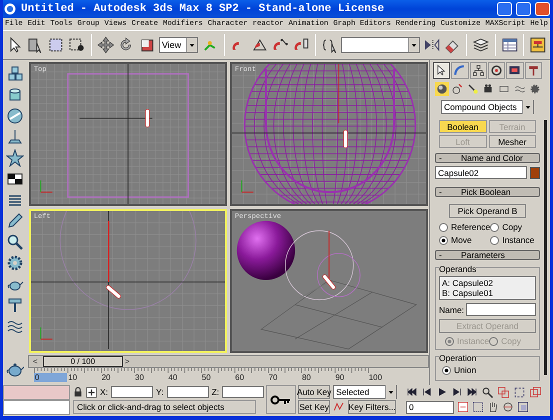 Image resolution: width=553 pixels, height=420 pixels. What do you see at coordinates (340, 377) in the screenshot?
I see `frame-number: 90` at bounding box center [340, 377].